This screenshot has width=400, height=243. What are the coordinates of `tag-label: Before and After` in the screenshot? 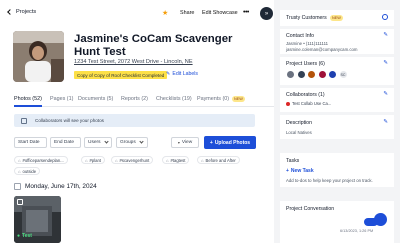 It's located at (220, 160).